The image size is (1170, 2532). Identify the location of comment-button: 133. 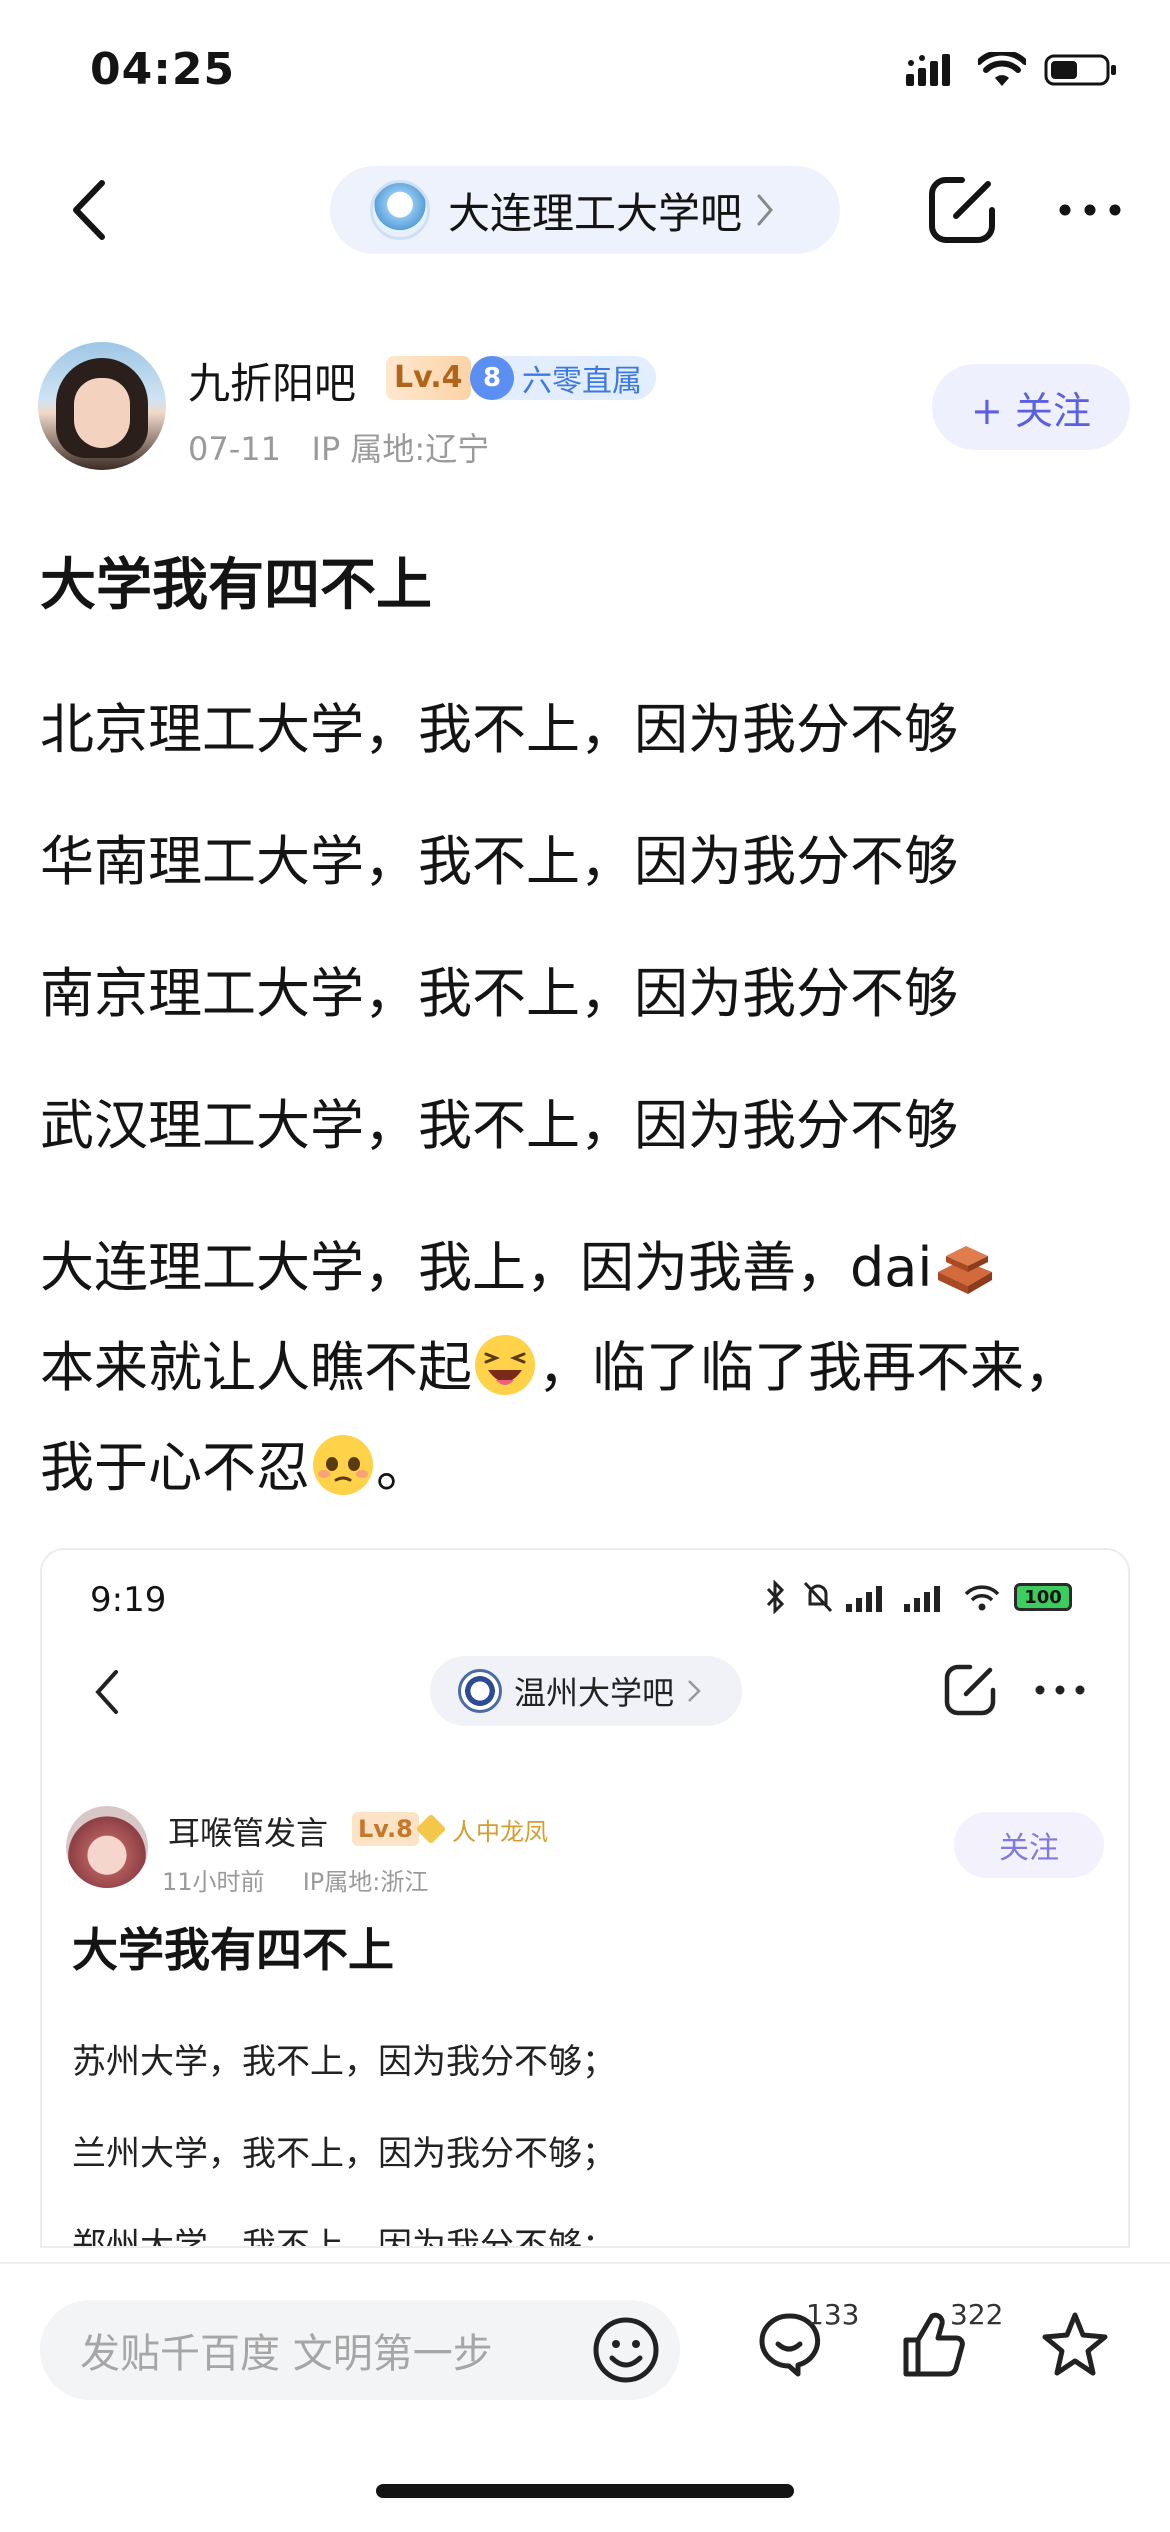
(811, 2344).